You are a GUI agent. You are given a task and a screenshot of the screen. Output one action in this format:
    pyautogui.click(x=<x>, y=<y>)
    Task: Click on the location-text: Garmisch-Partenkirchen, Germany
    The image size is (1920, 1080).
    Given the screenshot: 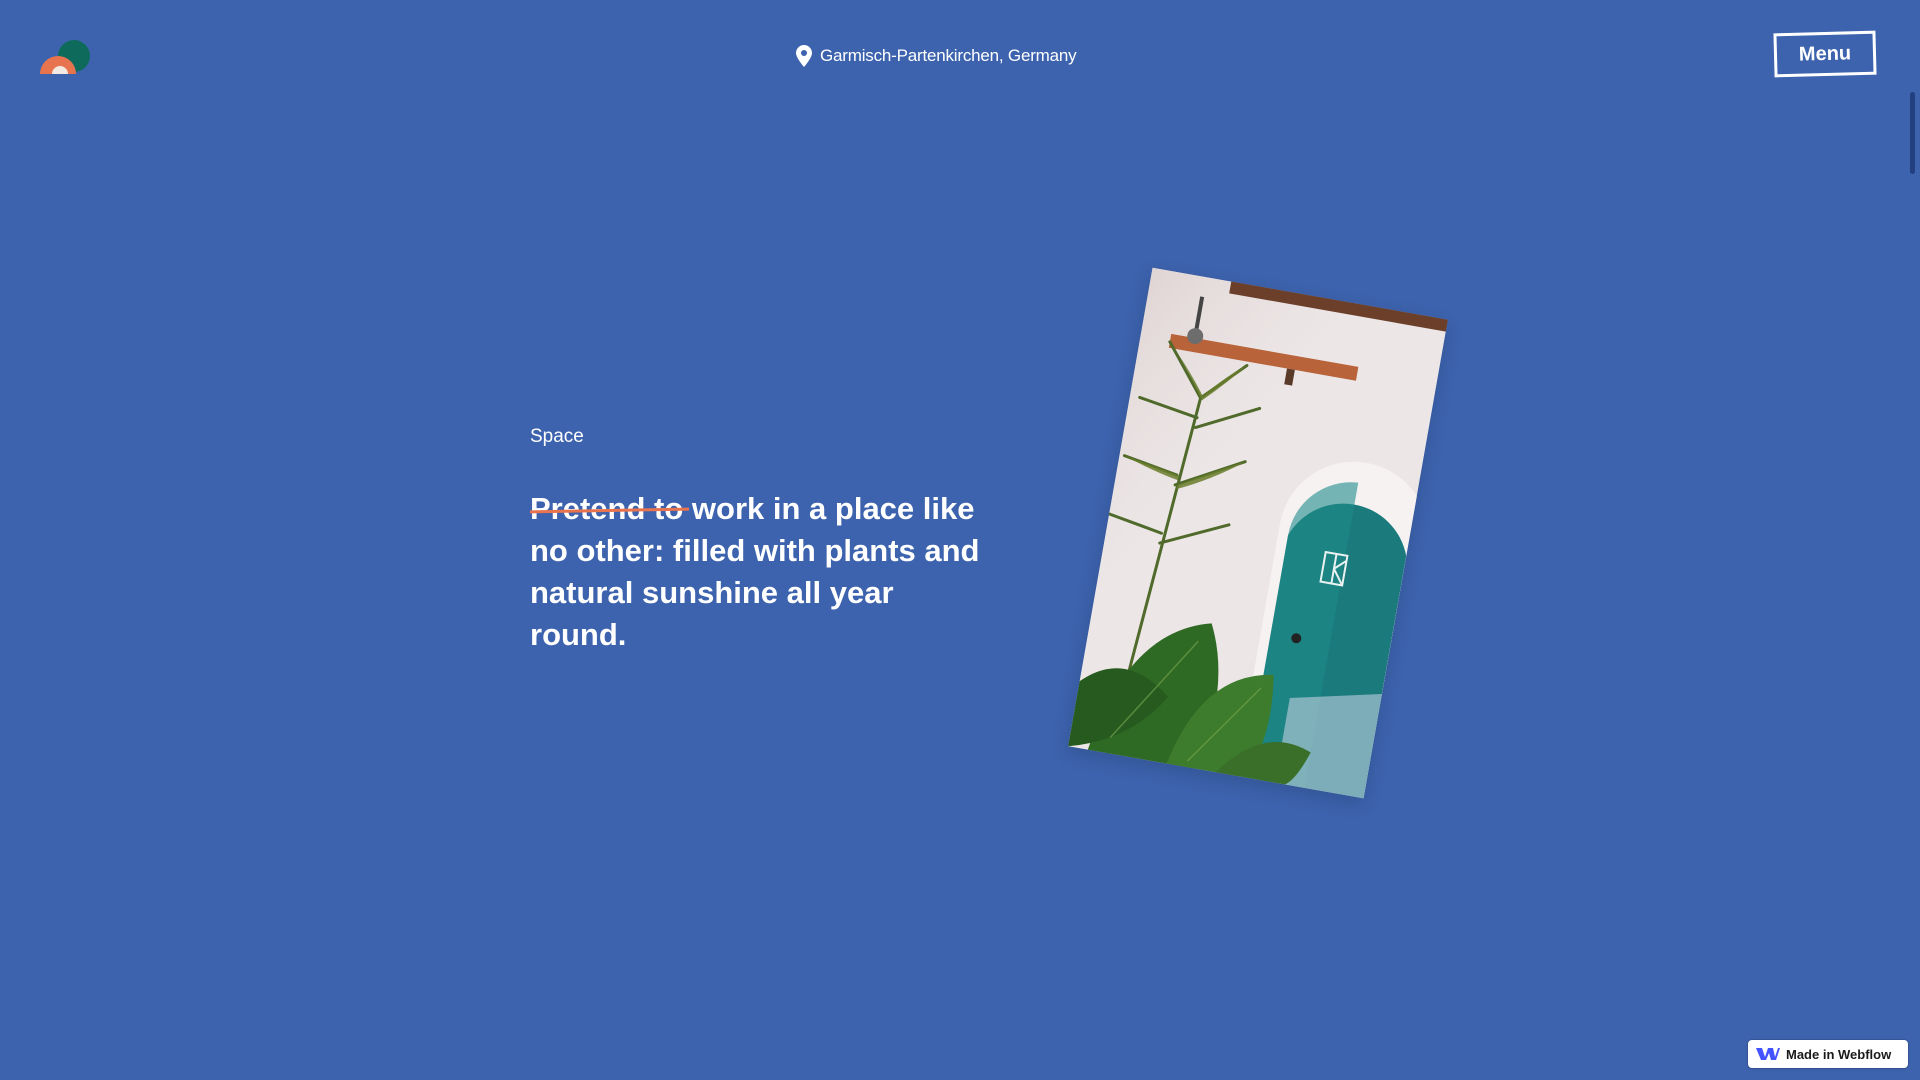 What is the action you would take?
    pyautogui.click(x=948, y=55)
    